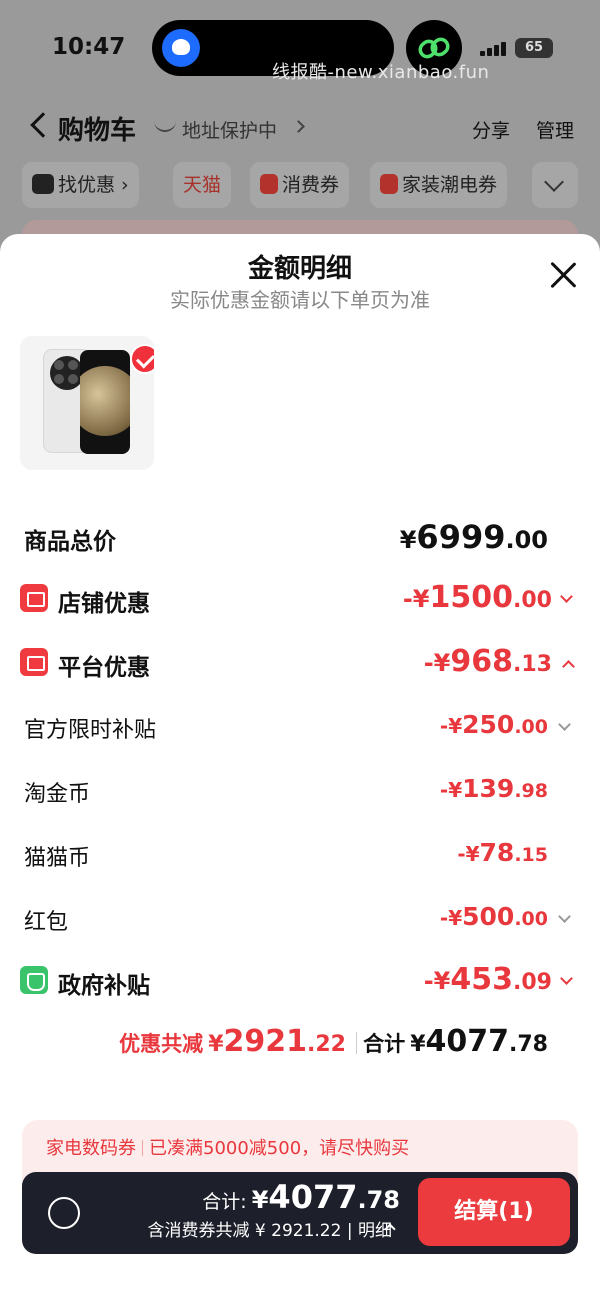 The image size is (600, 1304). What do you see at coordinates (491, 129) in the screenshot?
I see `share-button: 分享` at bounding box center [491, 129].